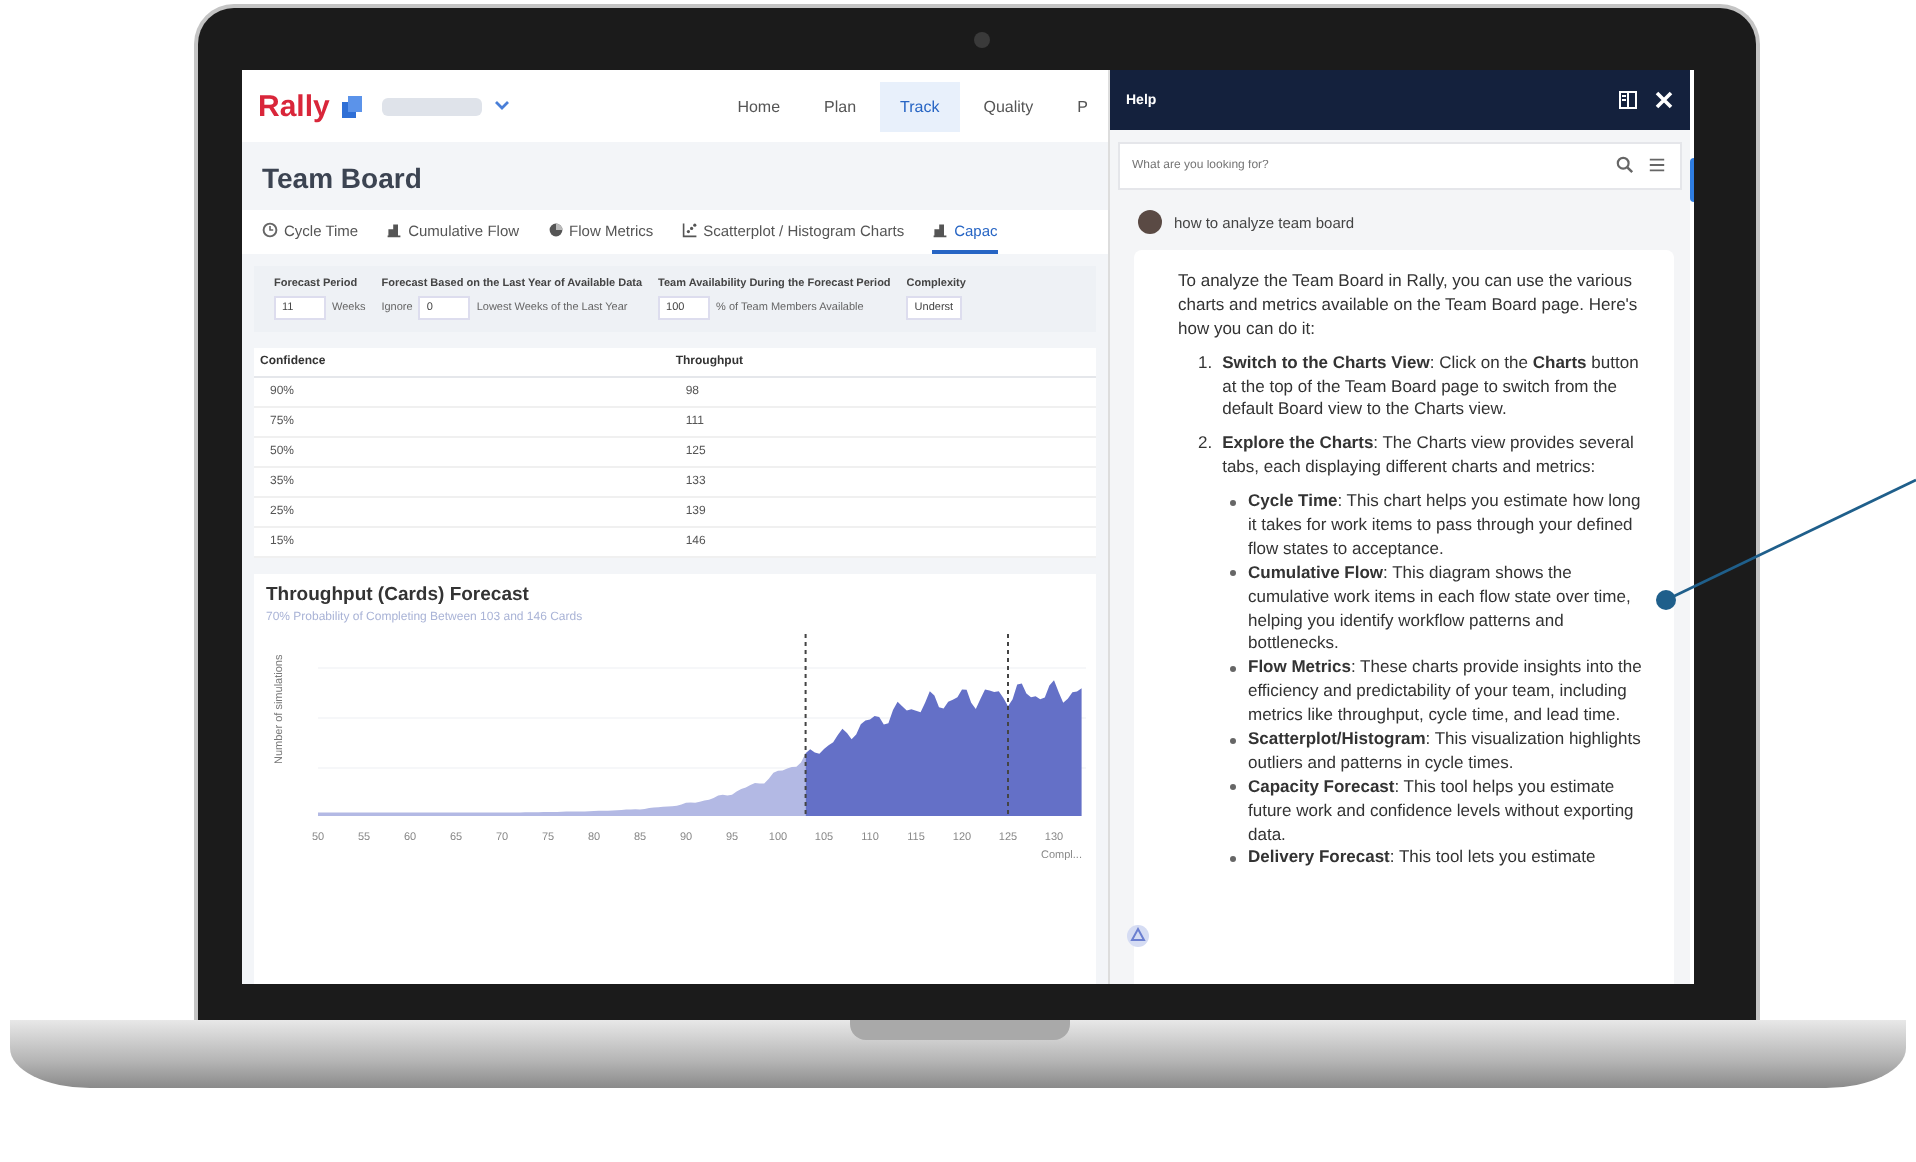  What do you see at coordinates (1008, 106) in the screenshot?
I see `nav-link: Quality` at bounding box center [1008, 106].